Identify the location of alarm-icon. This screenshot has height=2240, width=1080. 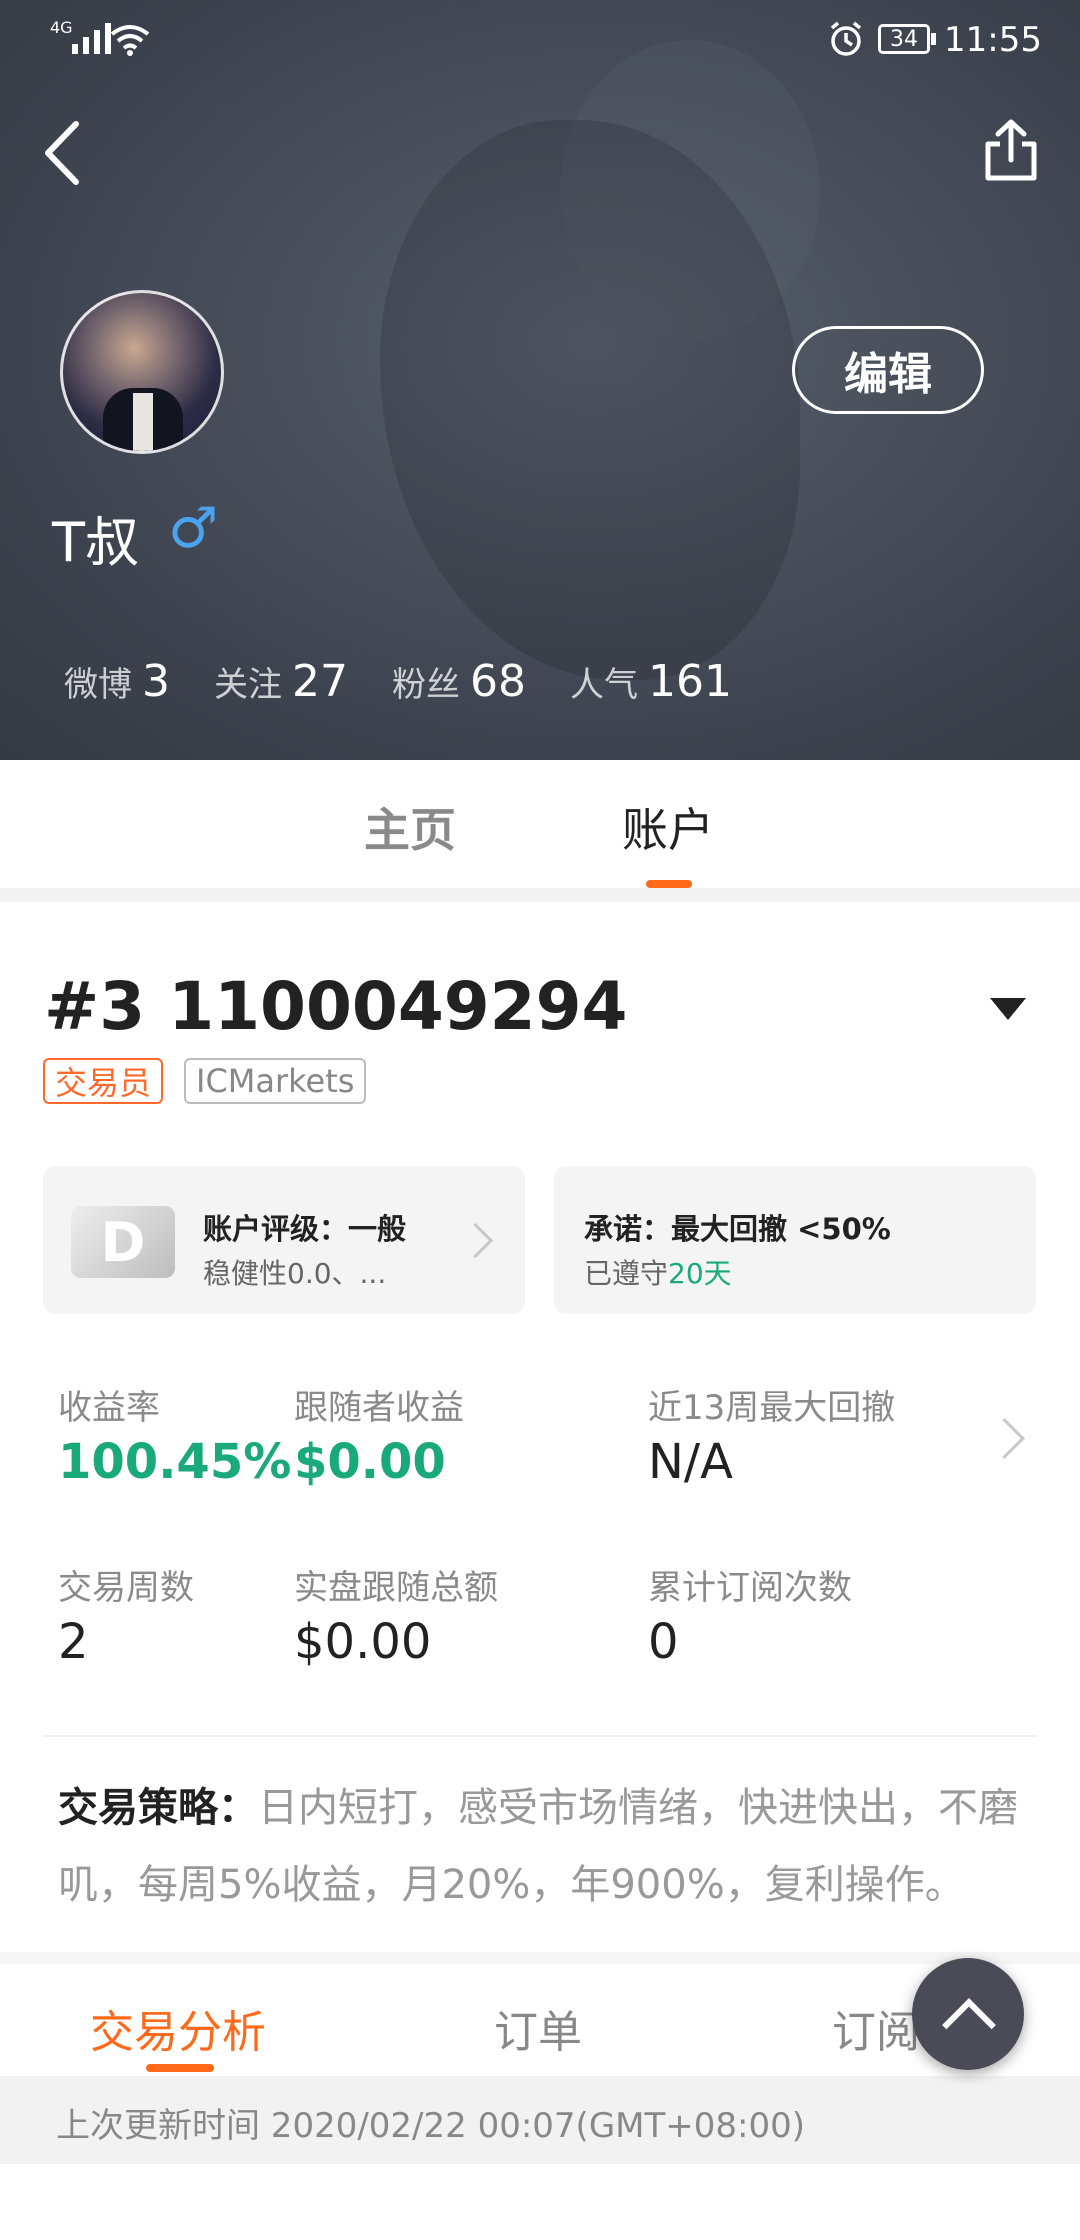
(846, 38).